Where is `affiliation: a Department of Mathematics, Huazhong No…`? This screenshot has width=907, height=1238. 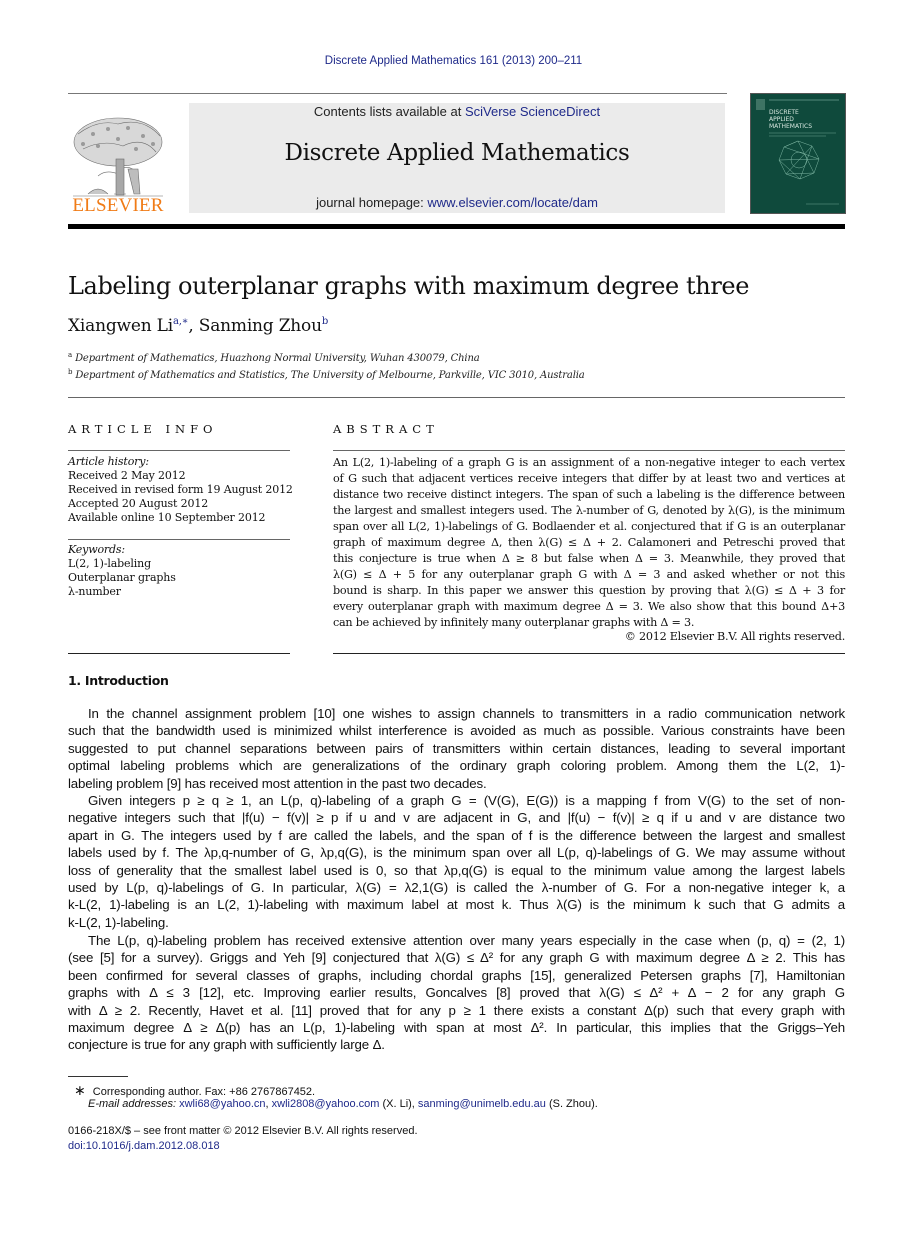 affiliation: a Department of Mathematics, Huazhong No… is located at coordinates (274, 357).